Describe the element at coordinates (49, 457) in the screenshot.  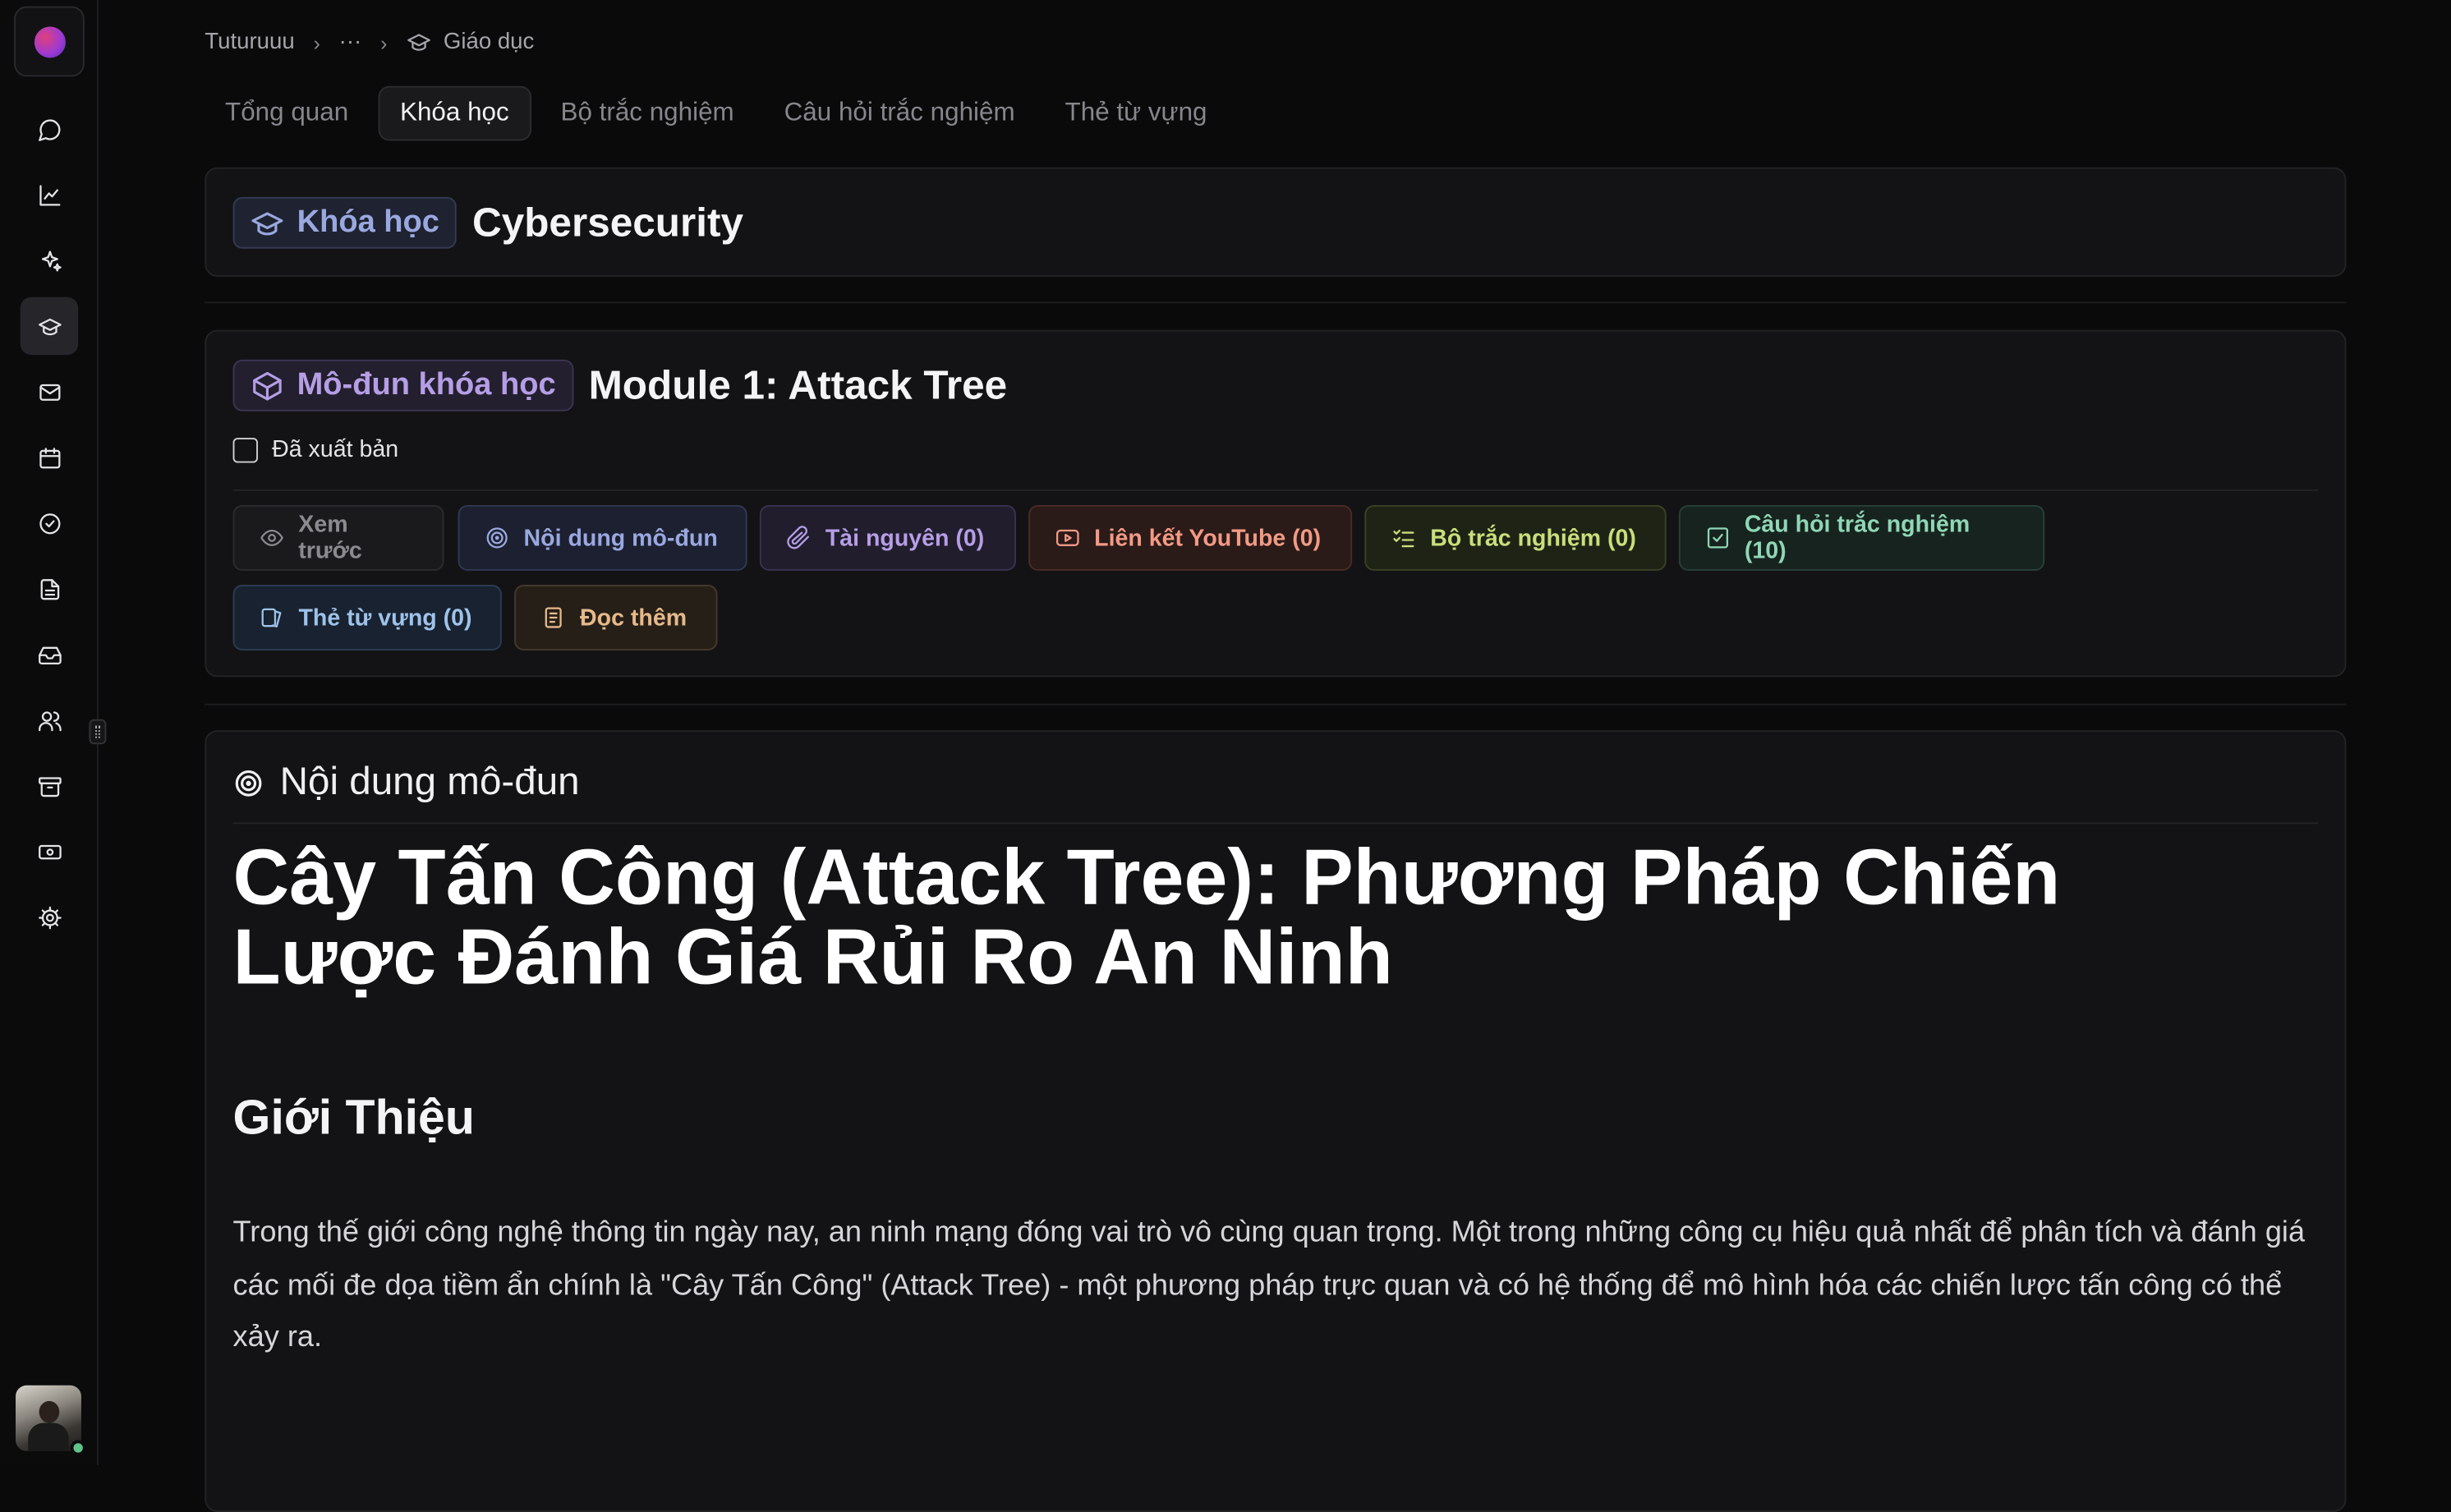
I see `calendar-icon` at that location.